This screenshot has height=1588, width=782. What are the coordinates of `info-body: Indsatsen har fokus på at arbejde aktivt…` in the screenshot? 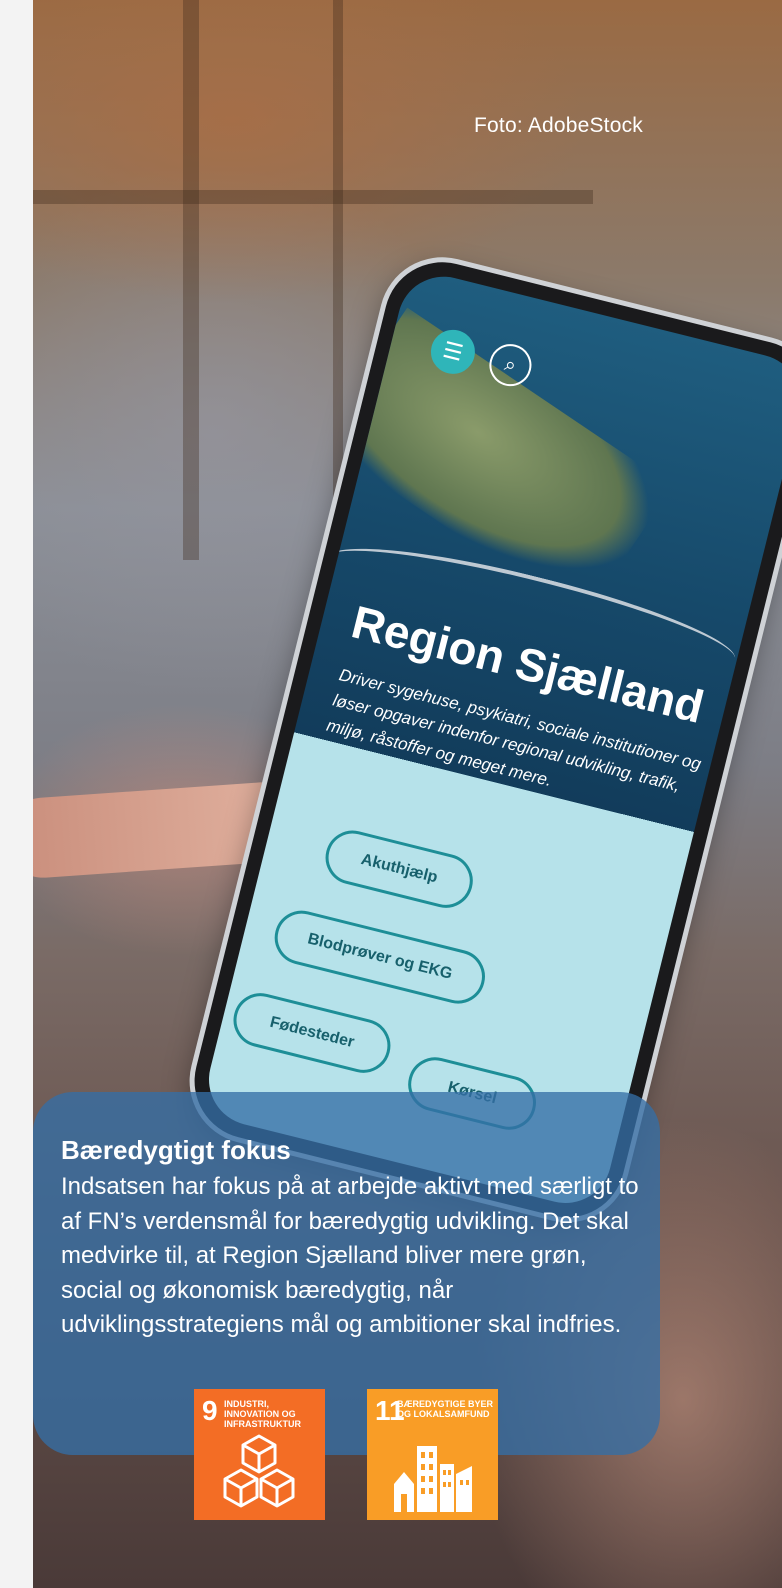 It's located at (350, 1255).